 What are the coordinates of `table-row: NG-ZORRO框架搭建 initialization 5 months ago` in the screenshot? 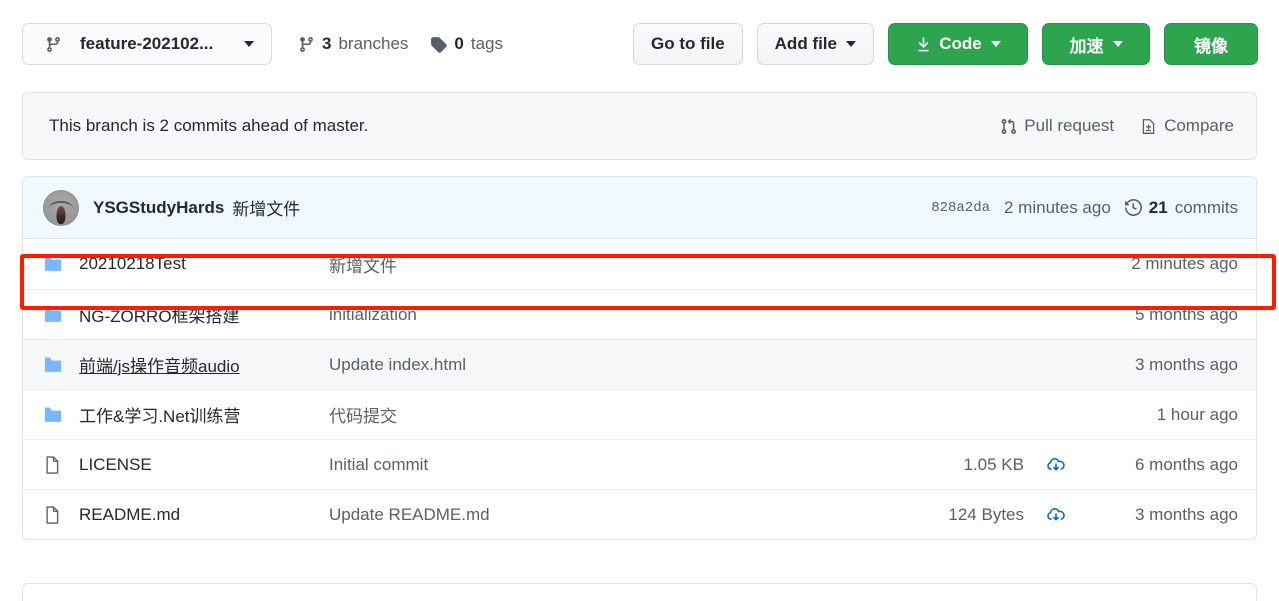 It's located at (639, 314).